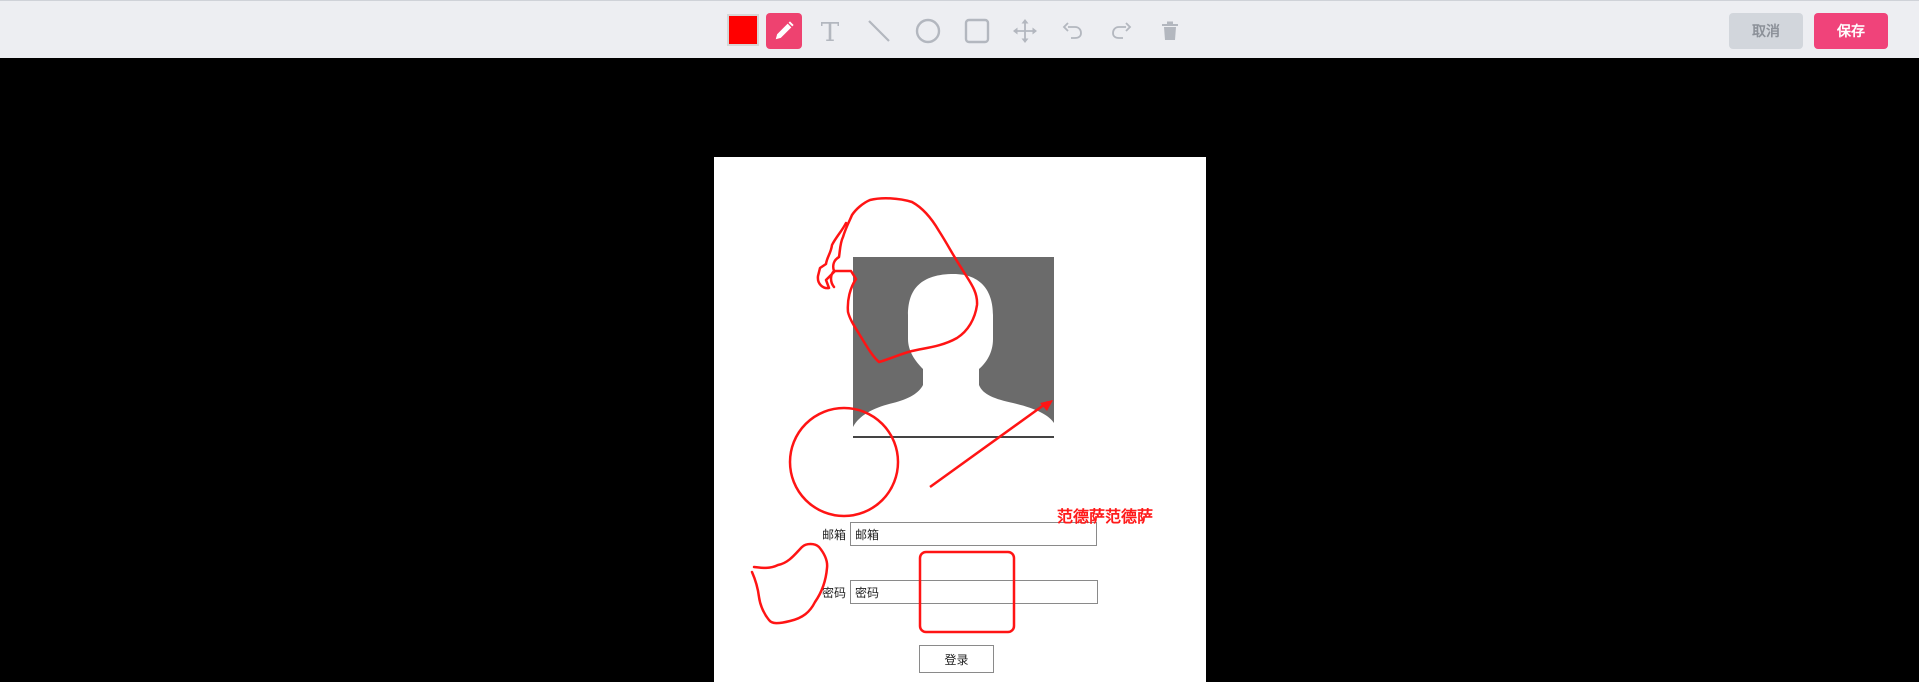  Describe the element at coordinates (1766, 31) in the screenshot. I see `cancel-button: 取消` at that location.